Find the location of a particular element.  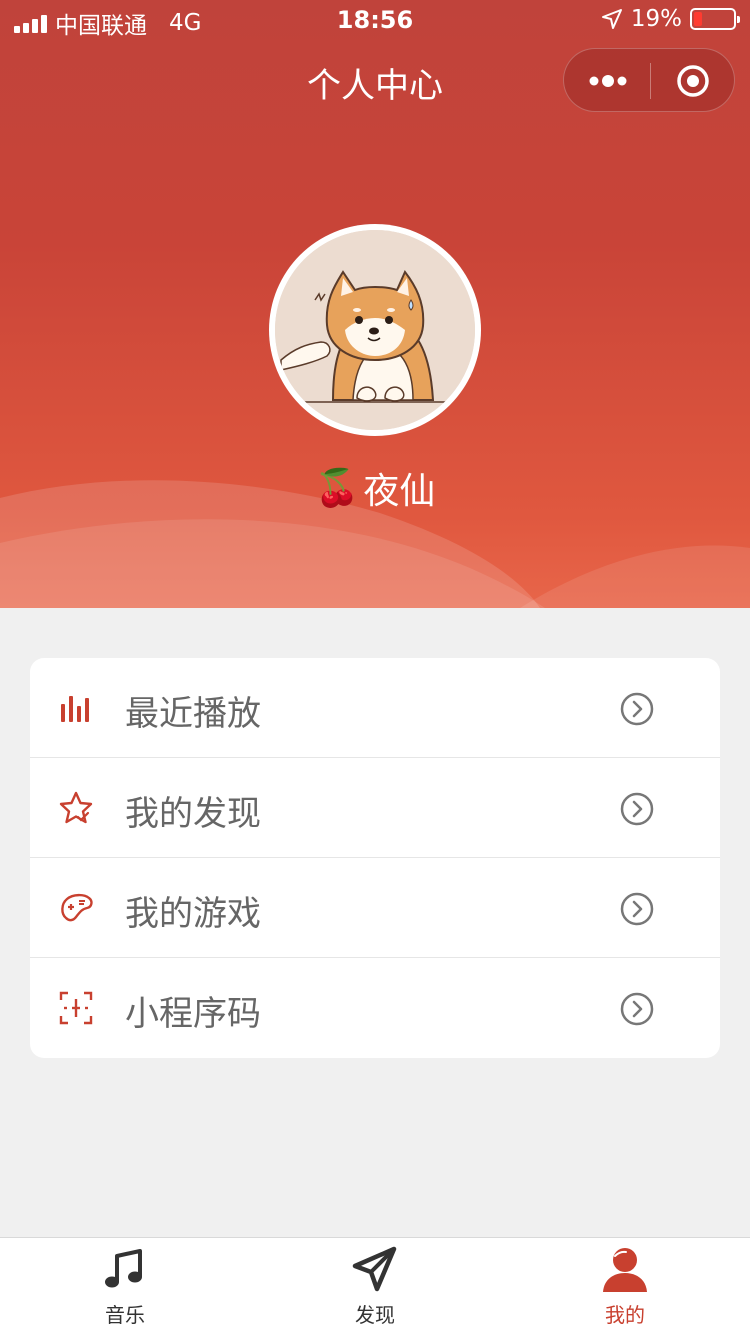

menu-item-label: 我的发现 is located at coordinates (193, 814).